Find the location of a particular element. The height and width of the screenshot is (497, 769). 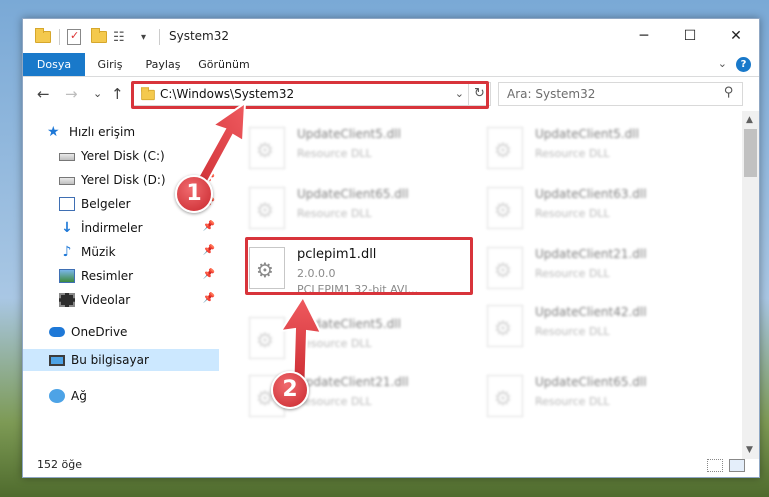

ribbon-tabs: Dosya Giriş Paylaş Görünüm ⌄ ? is located at coordinates (391, 65).